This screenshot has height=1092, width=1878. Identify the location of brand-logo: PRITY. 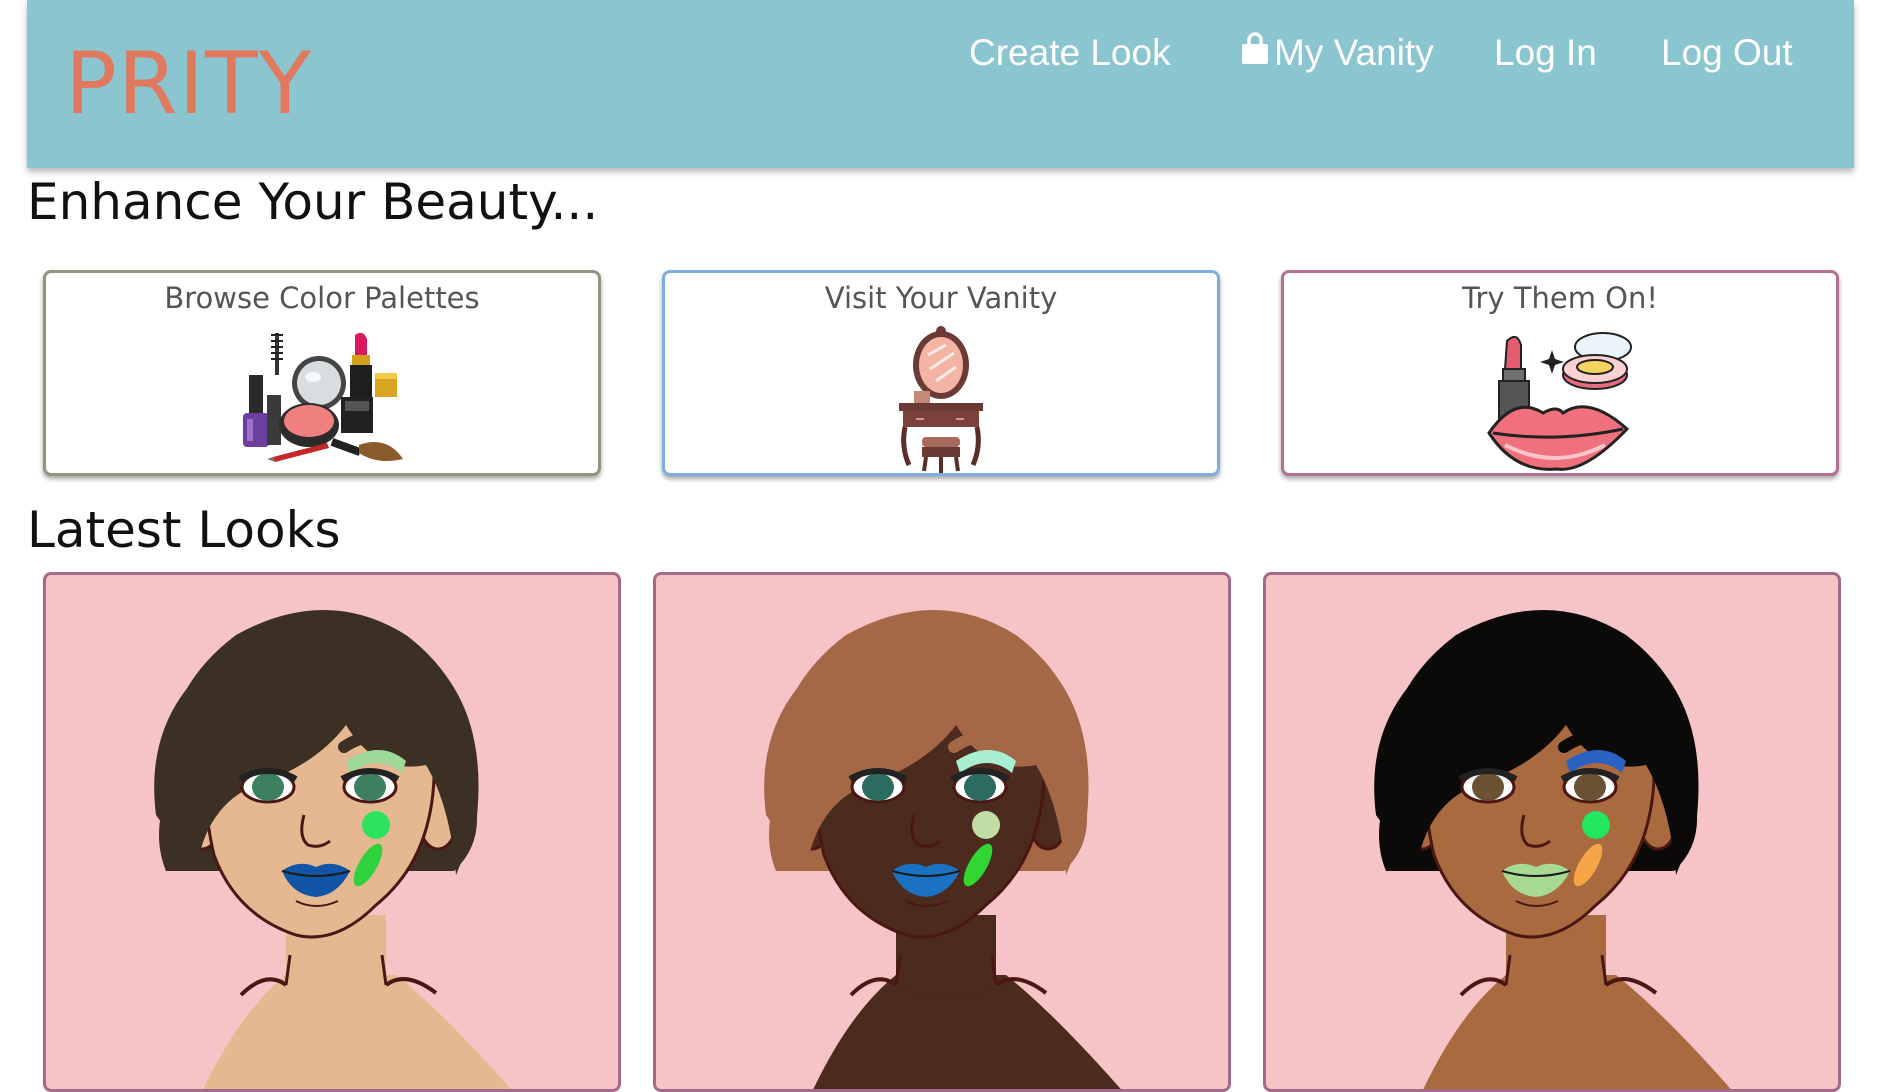
(188, 84).